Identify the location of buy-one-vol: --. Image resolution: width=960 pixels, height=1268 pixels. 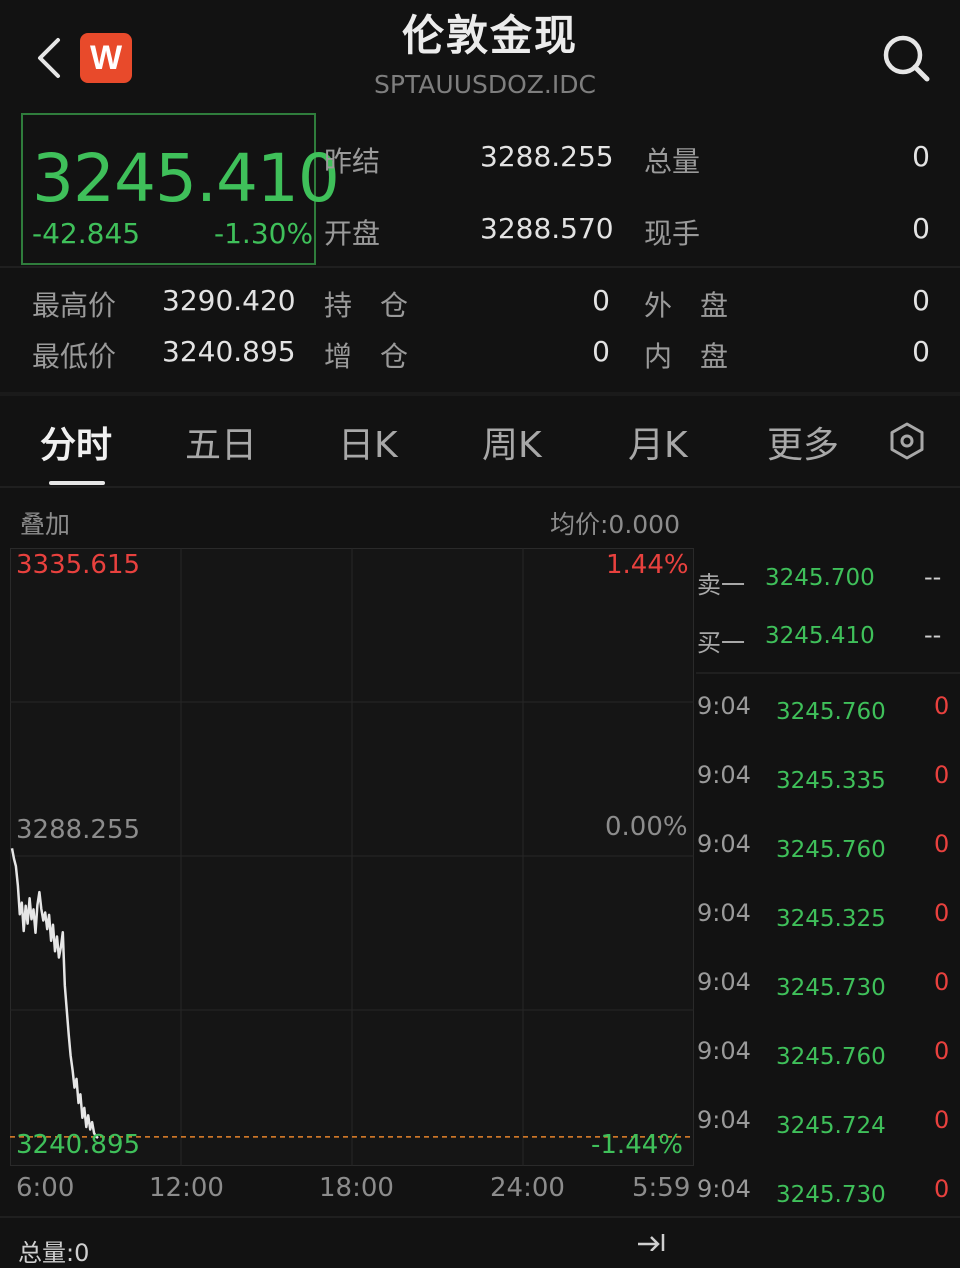
(933, 635).